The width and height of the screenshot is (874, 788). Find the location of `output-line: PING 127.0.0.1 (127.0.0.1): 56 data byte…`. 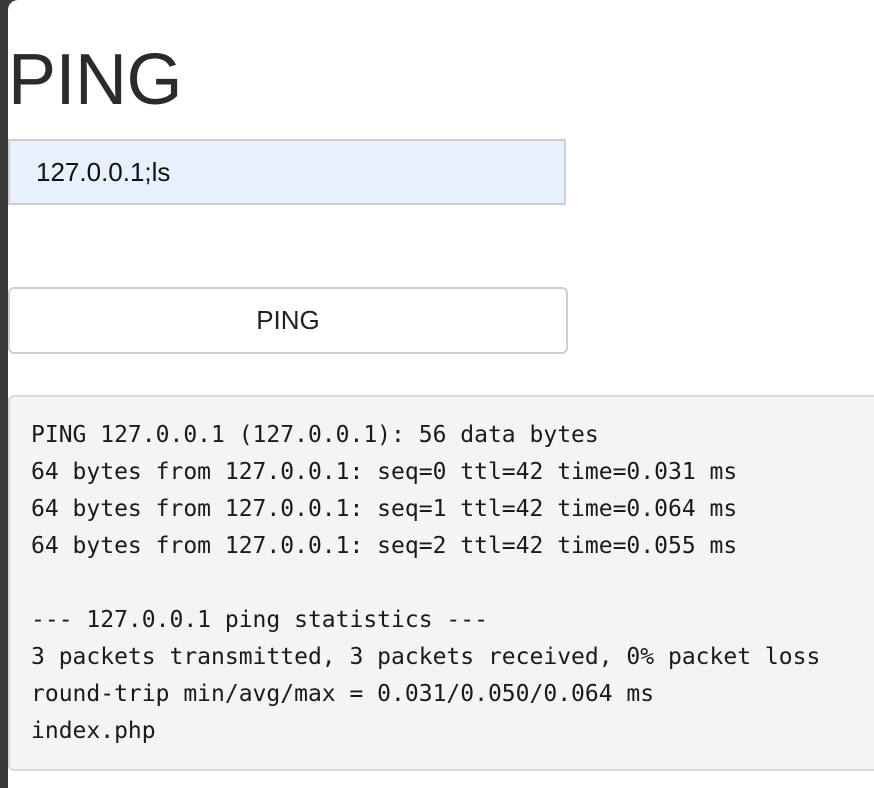

output-line: PING 127.0.0.1 (127.0.0.1): 56 data byte… is located at coordinates (315, 435).